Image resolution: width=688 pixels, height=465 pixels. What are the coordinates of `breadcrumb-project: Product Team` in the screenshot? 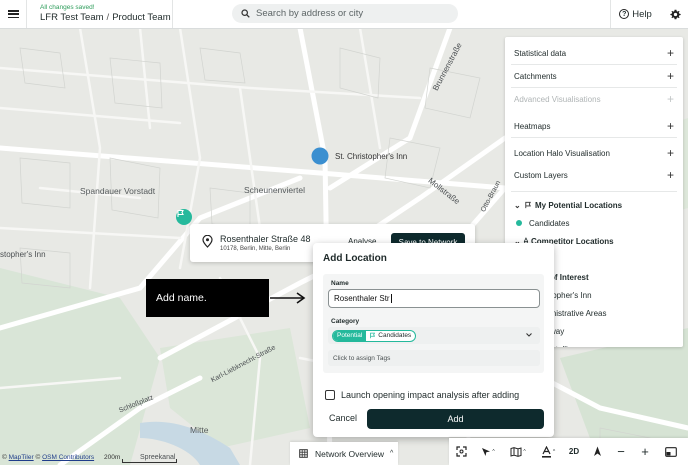 It's located at (141, 17).